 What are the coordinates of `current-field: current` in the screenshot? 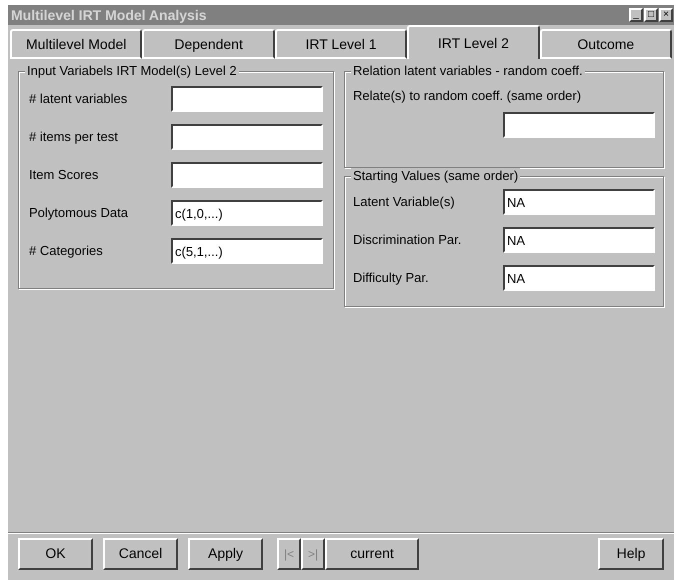 It's located at (372, 554).